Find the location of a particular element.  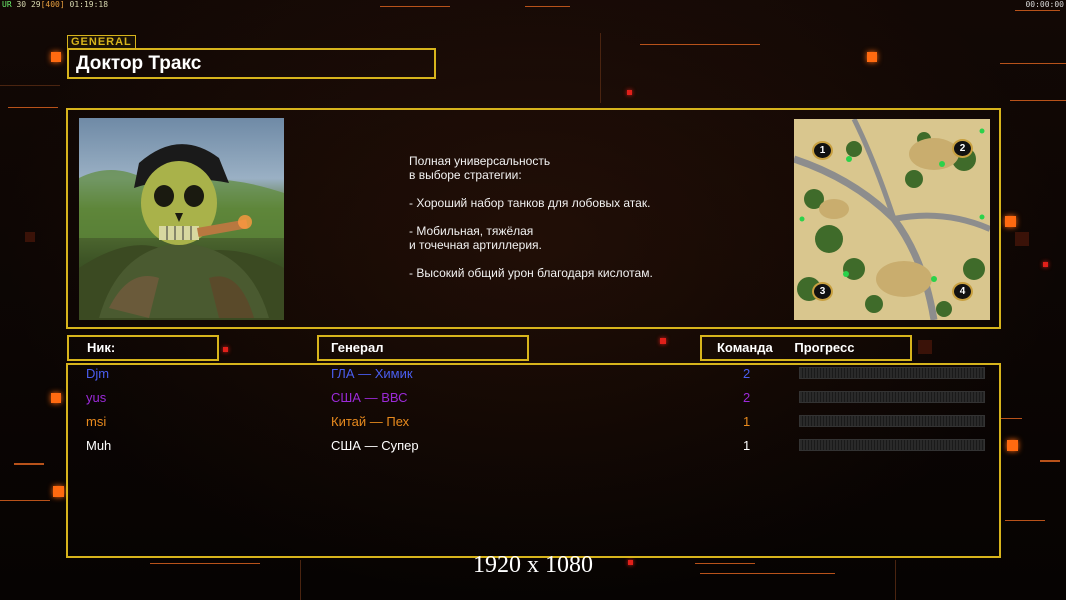

resolution-label: 1920 x 1080 is located at coordinates (533, 565).